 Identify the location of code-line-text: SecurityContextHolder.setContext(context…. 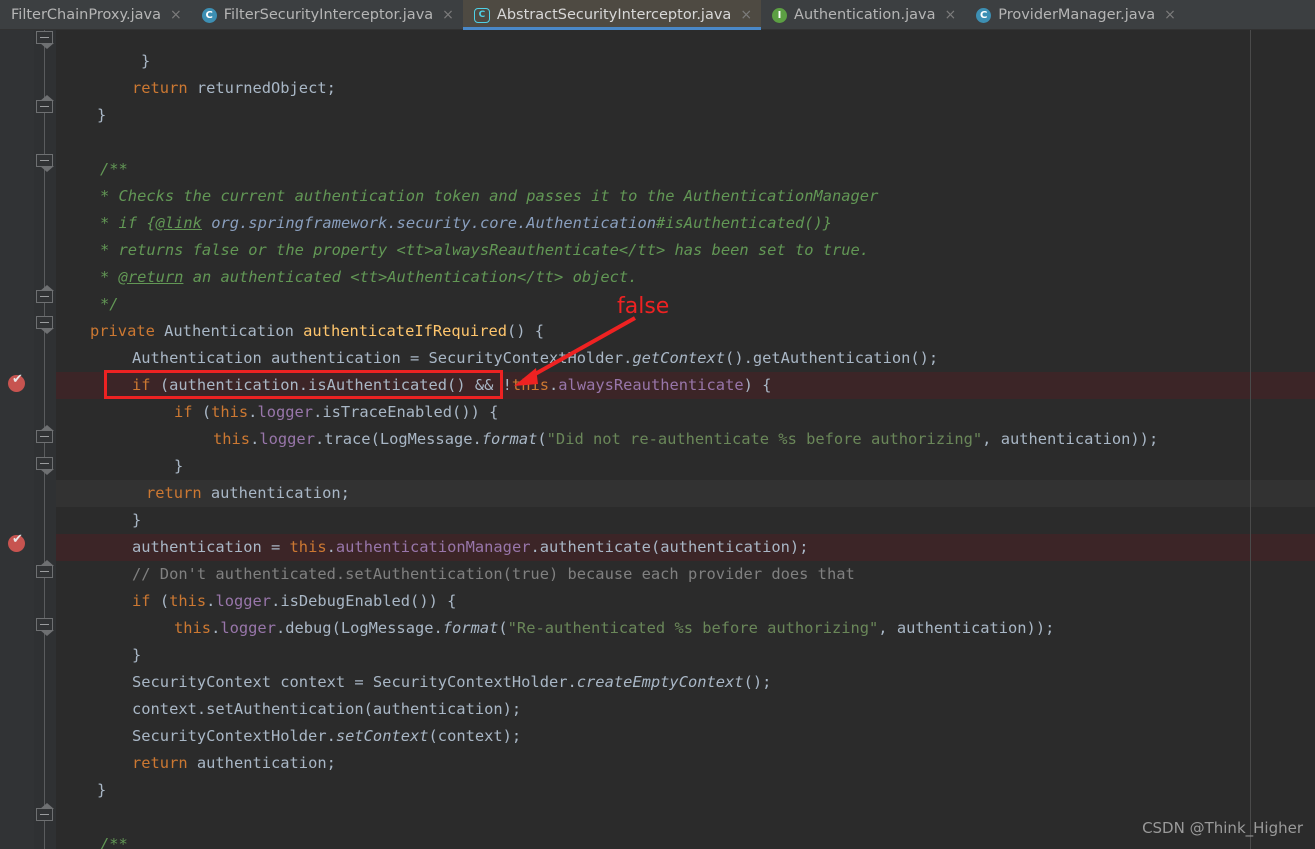
(327, 736).